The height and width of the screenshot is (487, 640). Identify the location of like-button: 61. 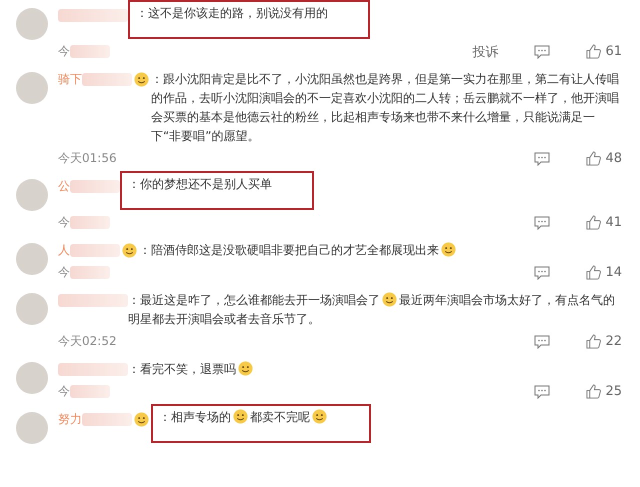
(604, 51).